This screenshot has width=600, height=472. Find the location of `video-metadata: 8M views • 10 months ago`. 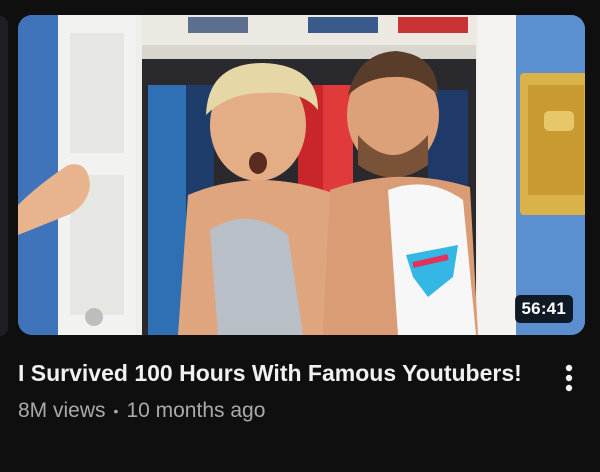

video-metadata: 8M views • 10 months ago is located at coordinates (278, 411).